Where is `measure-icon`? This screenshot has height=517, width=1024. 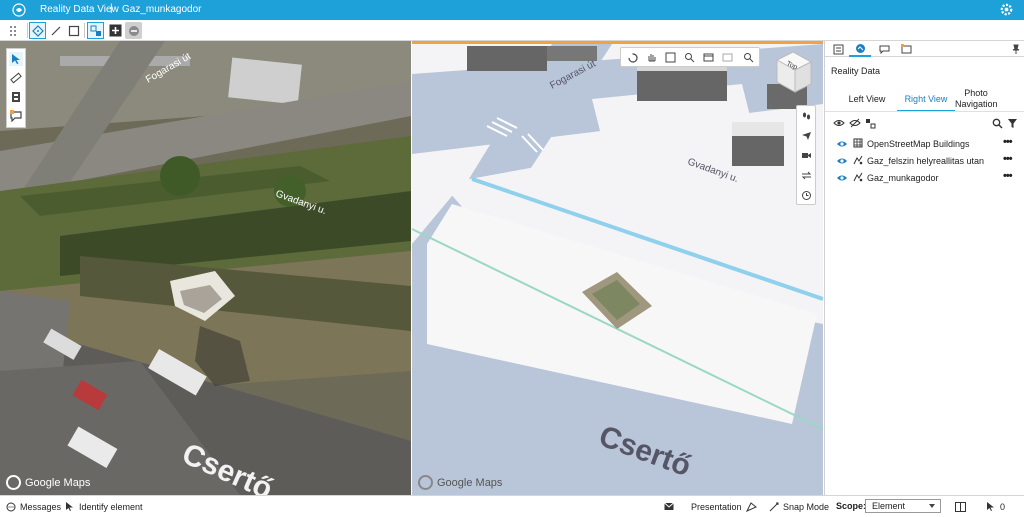 measure-icon is located at coordinates (16, 78).